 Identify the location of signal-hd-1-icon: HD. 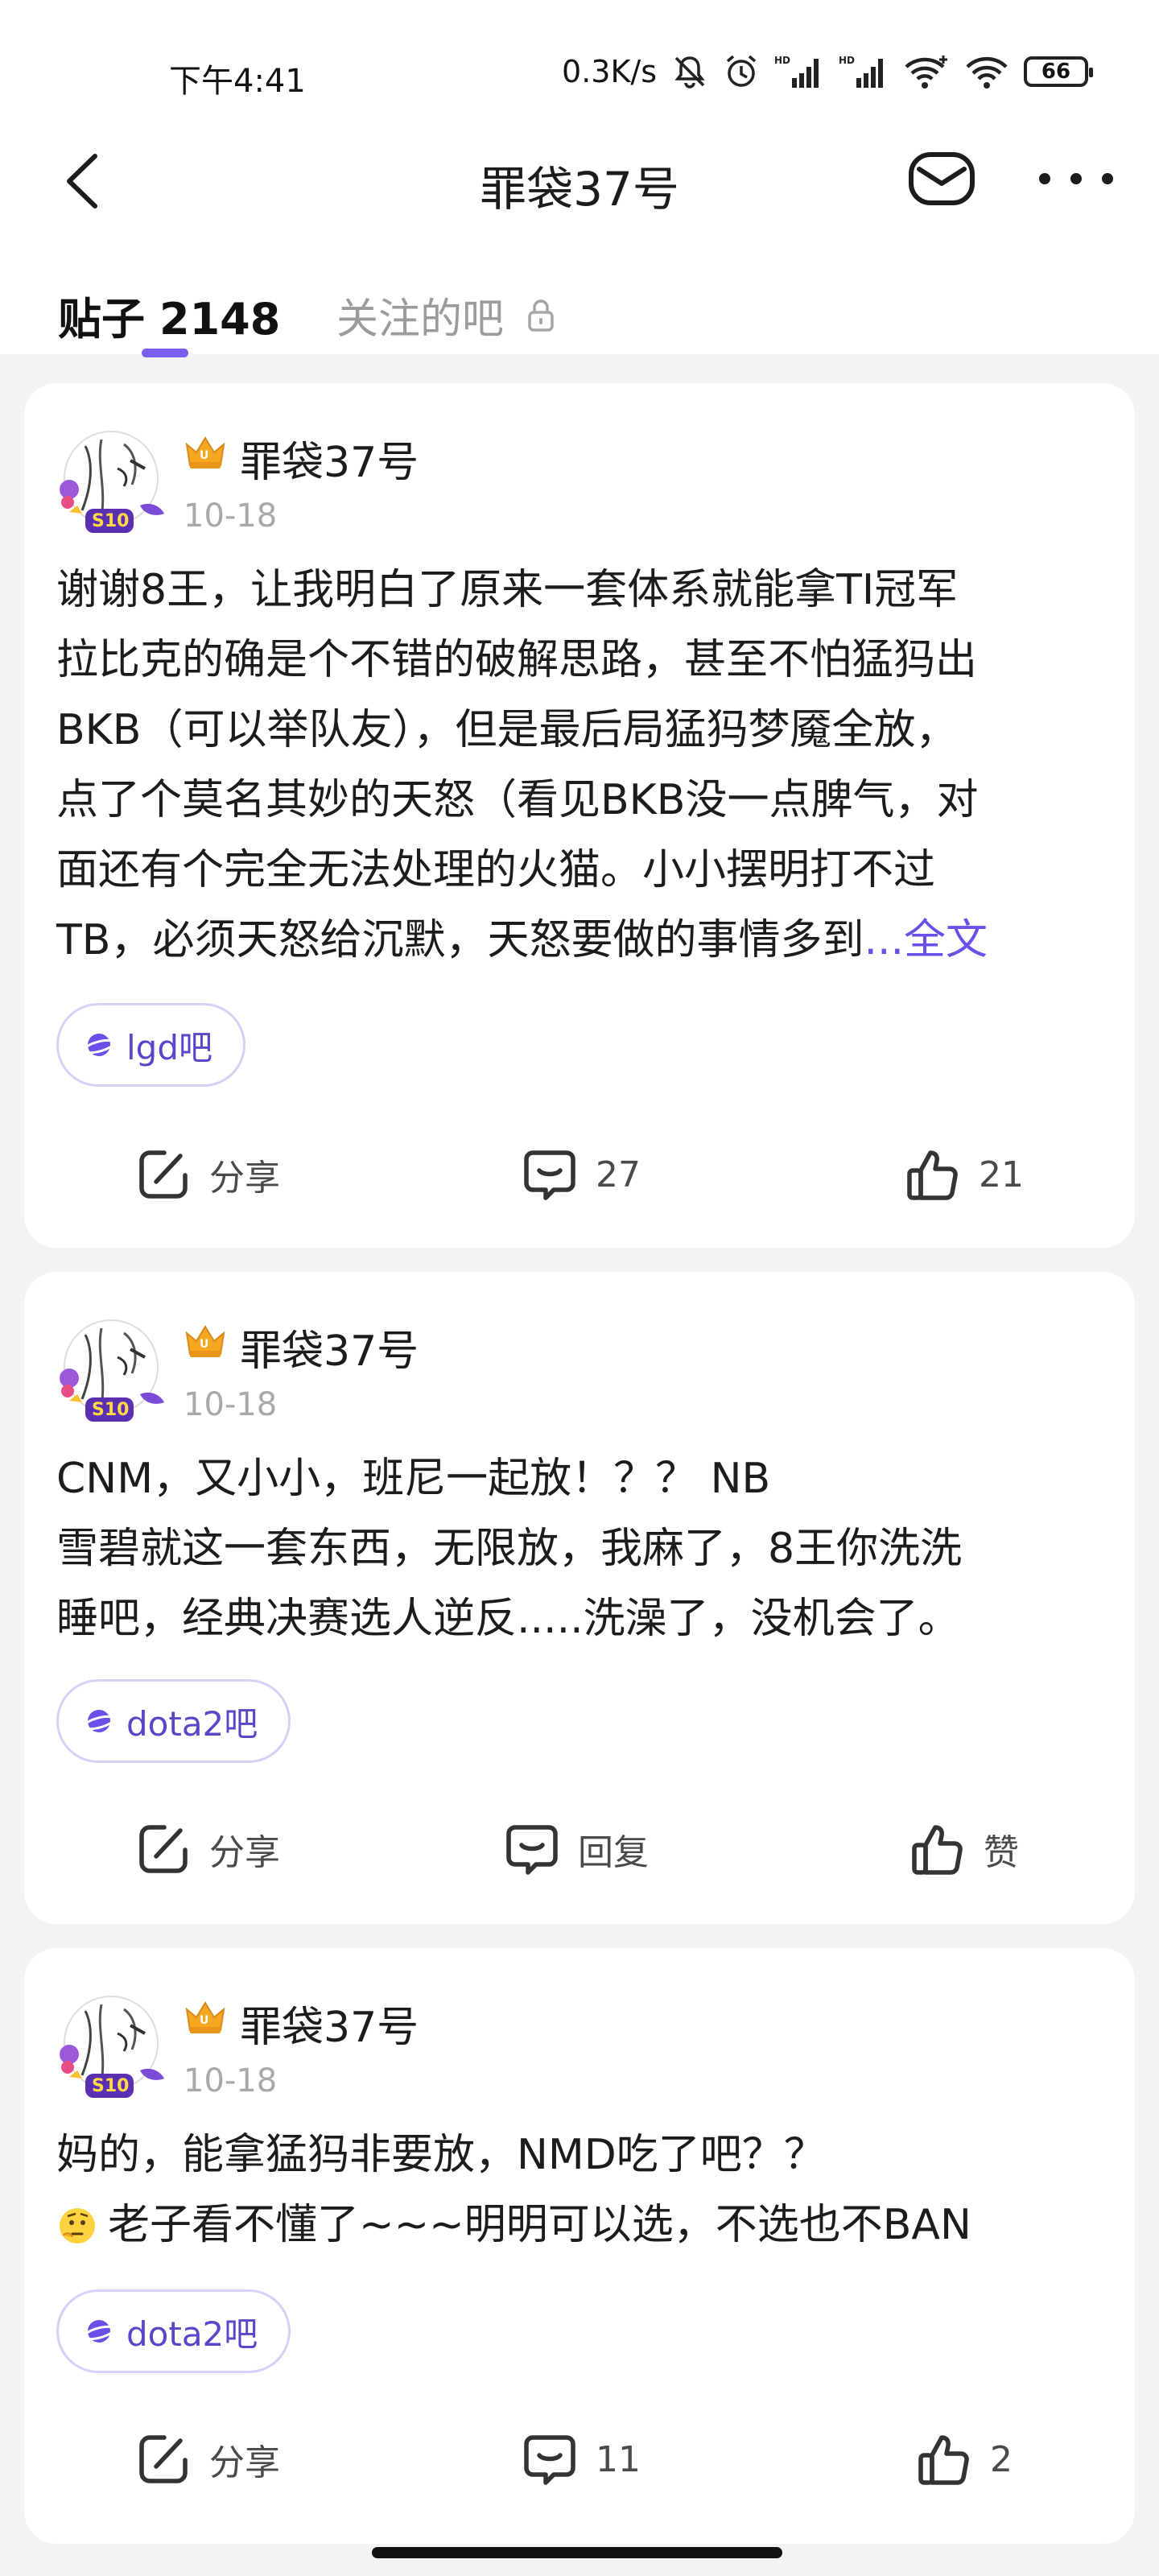
(796, 71).